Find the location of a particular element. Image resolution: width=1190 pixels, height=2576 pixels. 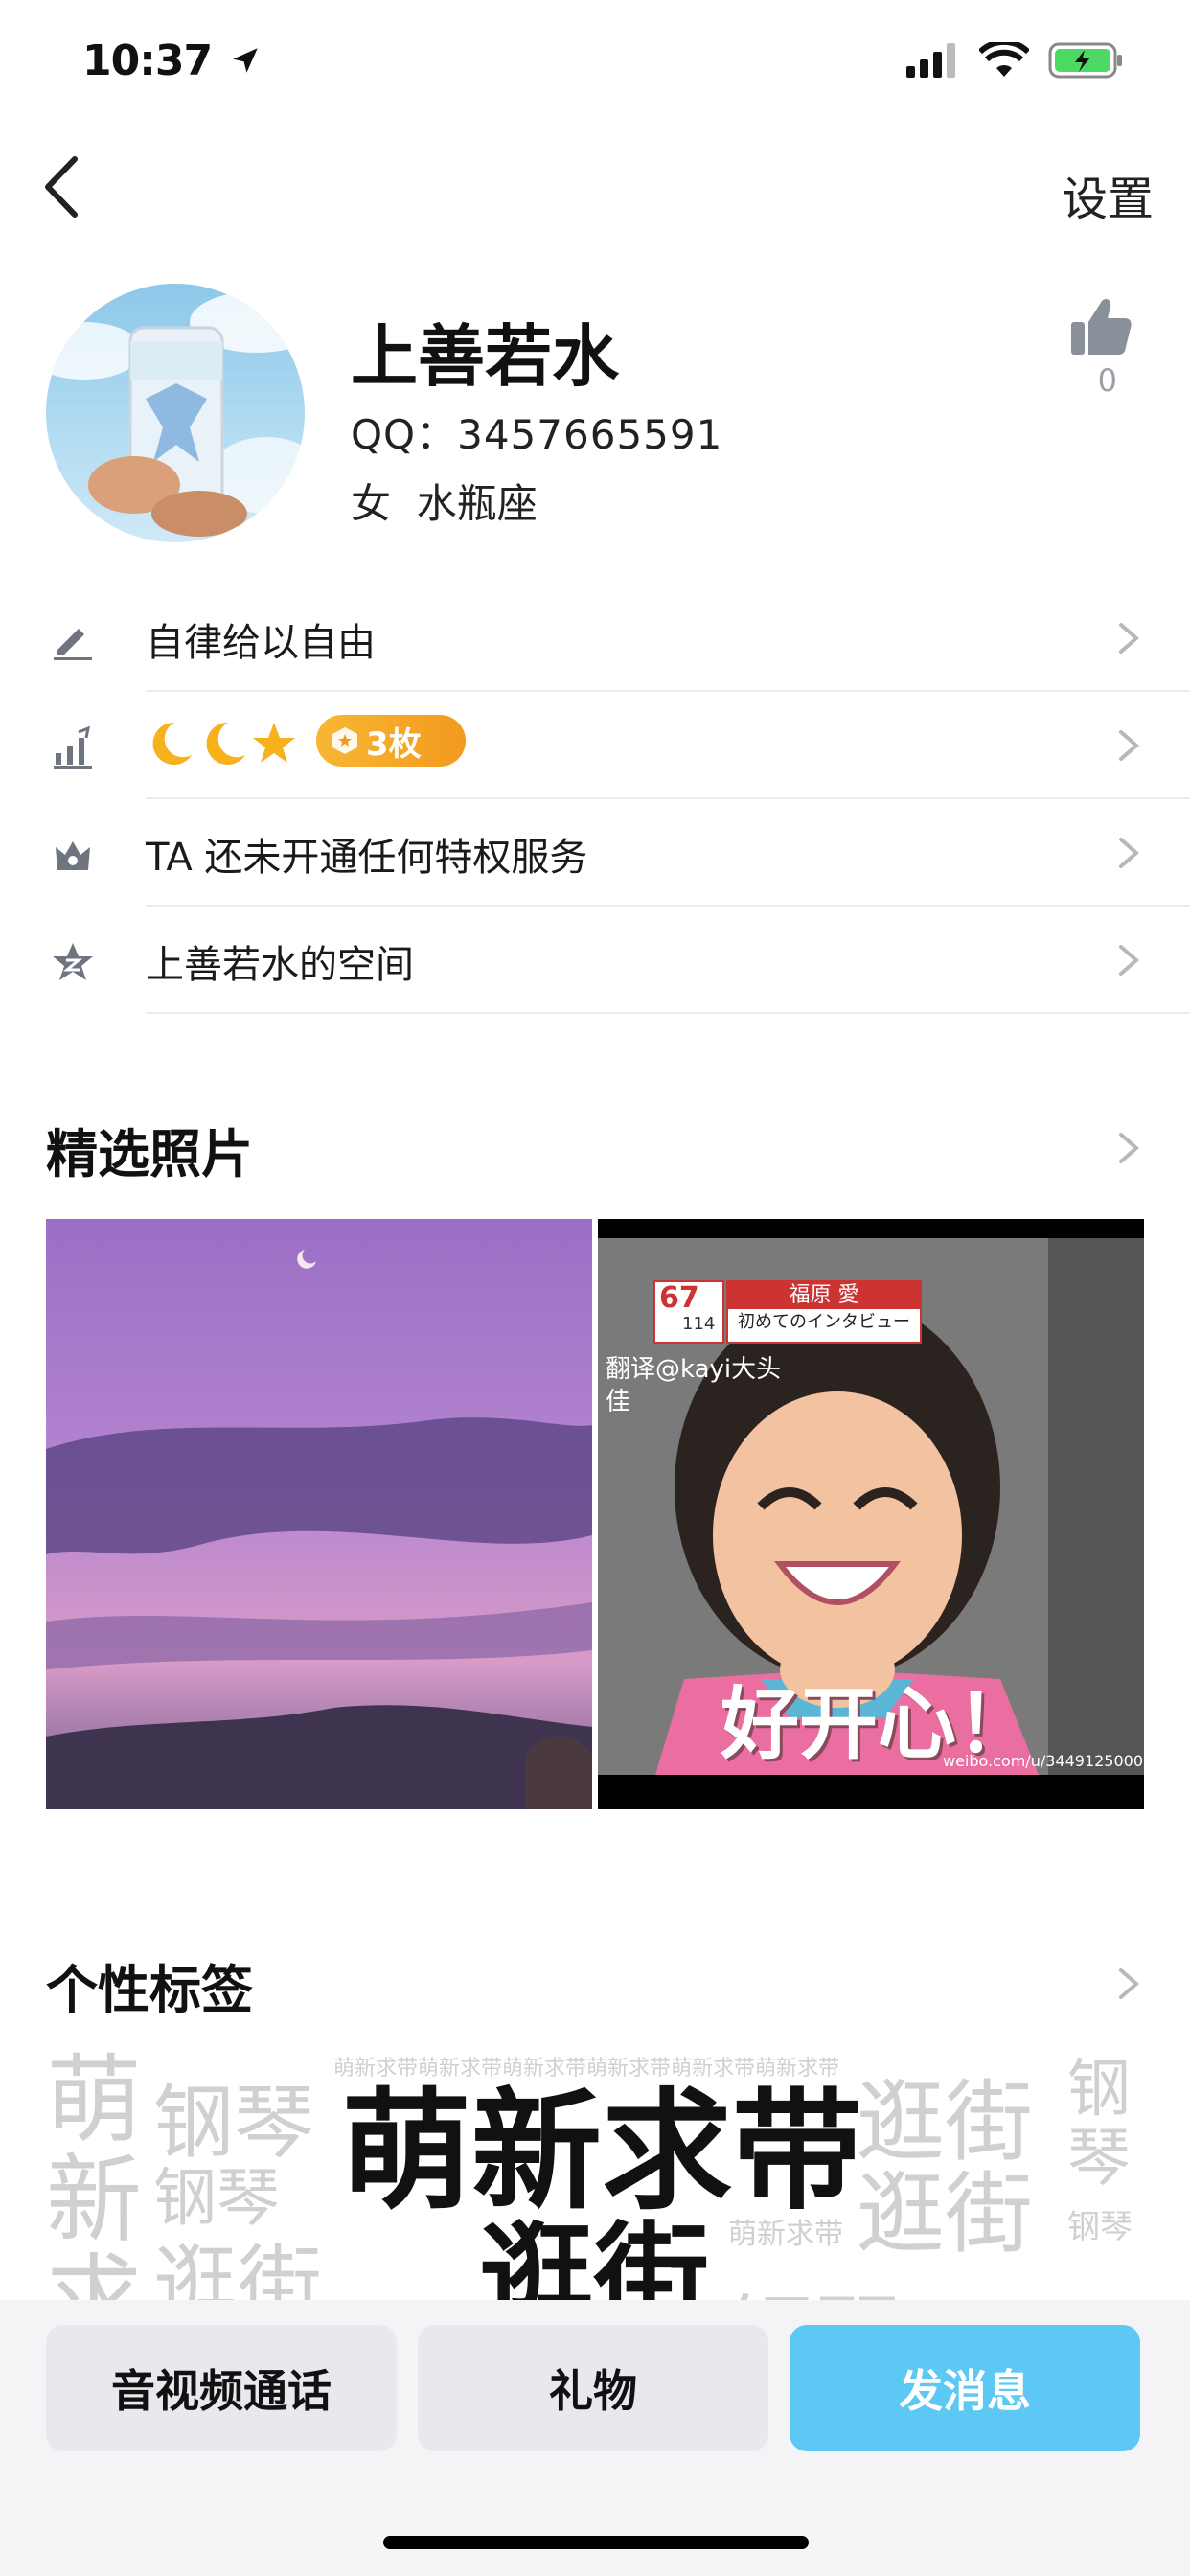

row-privilege: TA 还未开通任何特权服务 is located at coordinates (595, 853).